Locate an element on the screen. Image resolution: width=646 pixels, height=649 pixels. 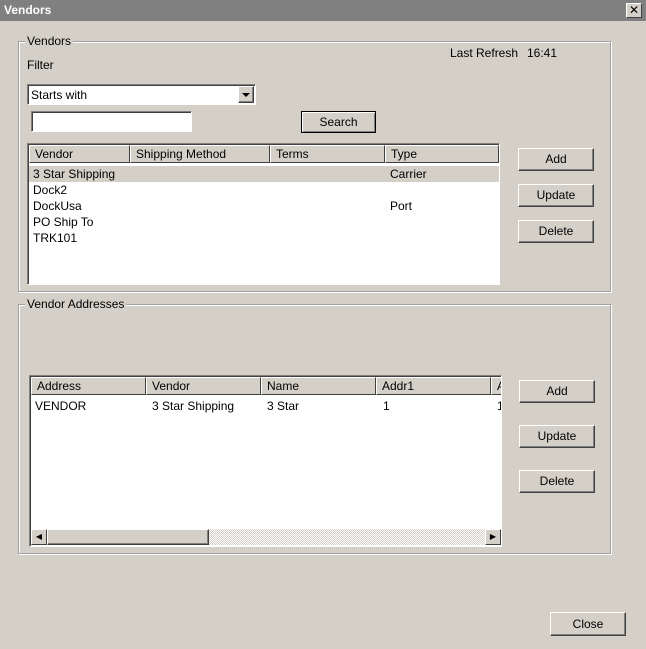
add-address-button-label: Add is located at coordinates (557, 391).